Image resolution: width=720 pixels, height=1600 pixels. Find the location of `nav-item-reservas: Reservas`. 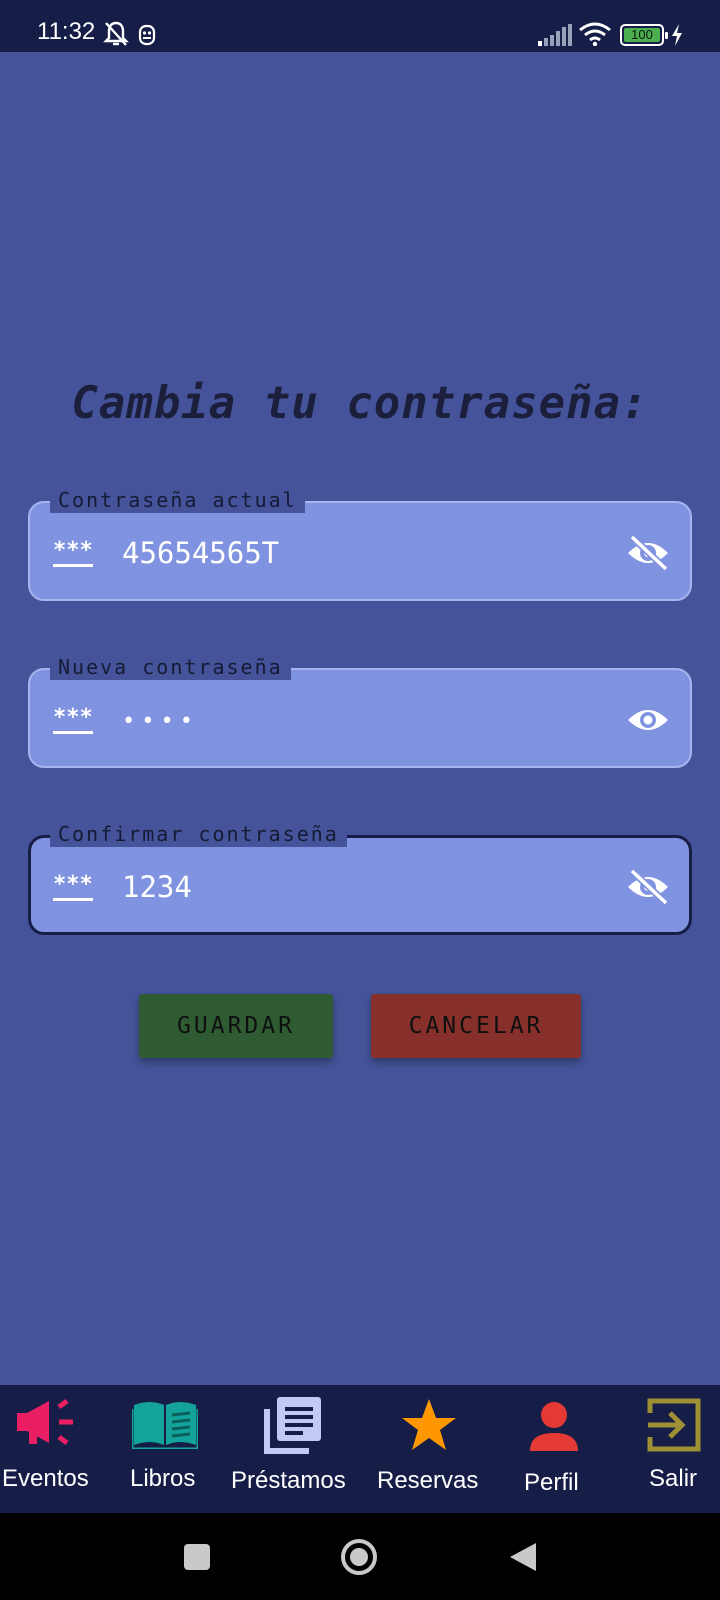

nav-item-reservas: Reservas is located at coordinates (430, 1449).